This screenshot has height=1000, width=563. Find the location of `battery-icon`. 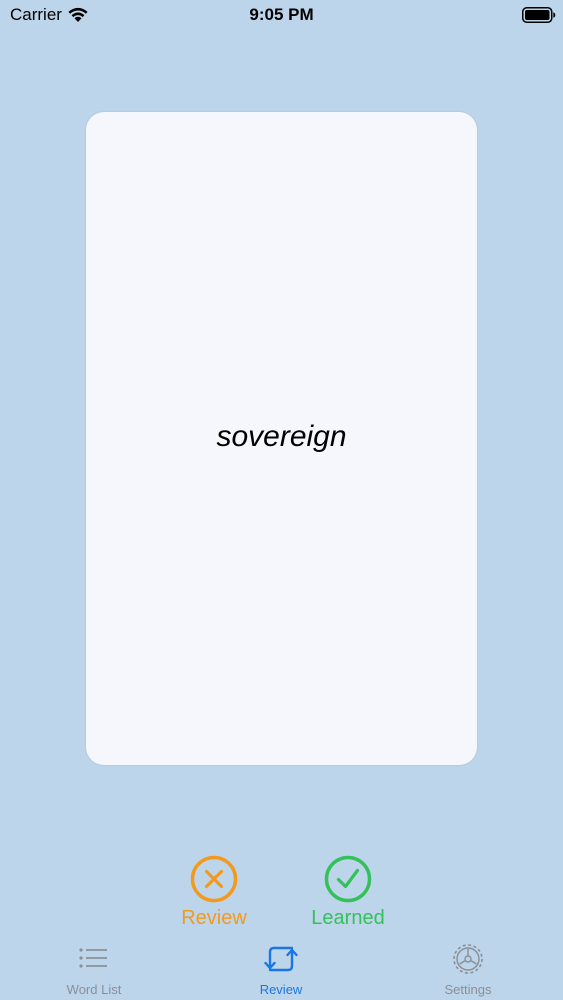

battery-icon is located at coordinates (539, 15).